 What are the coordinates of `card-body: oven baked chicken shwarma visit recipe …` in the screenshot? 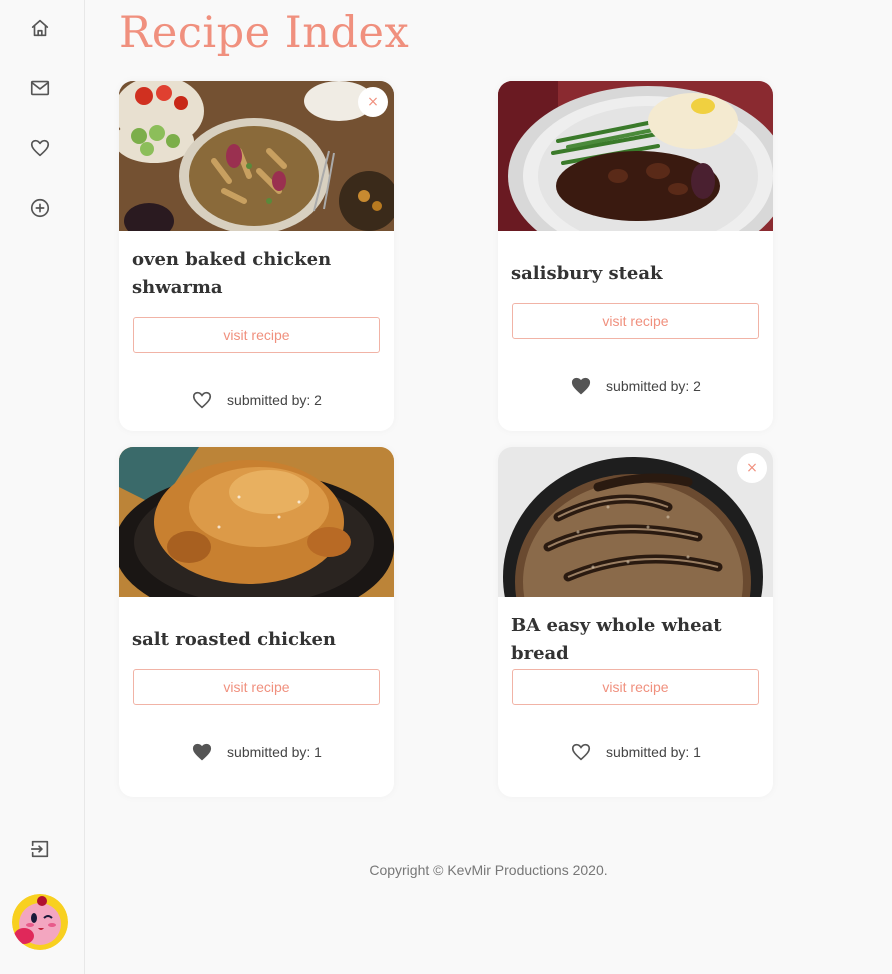 It's located at (256, 331).